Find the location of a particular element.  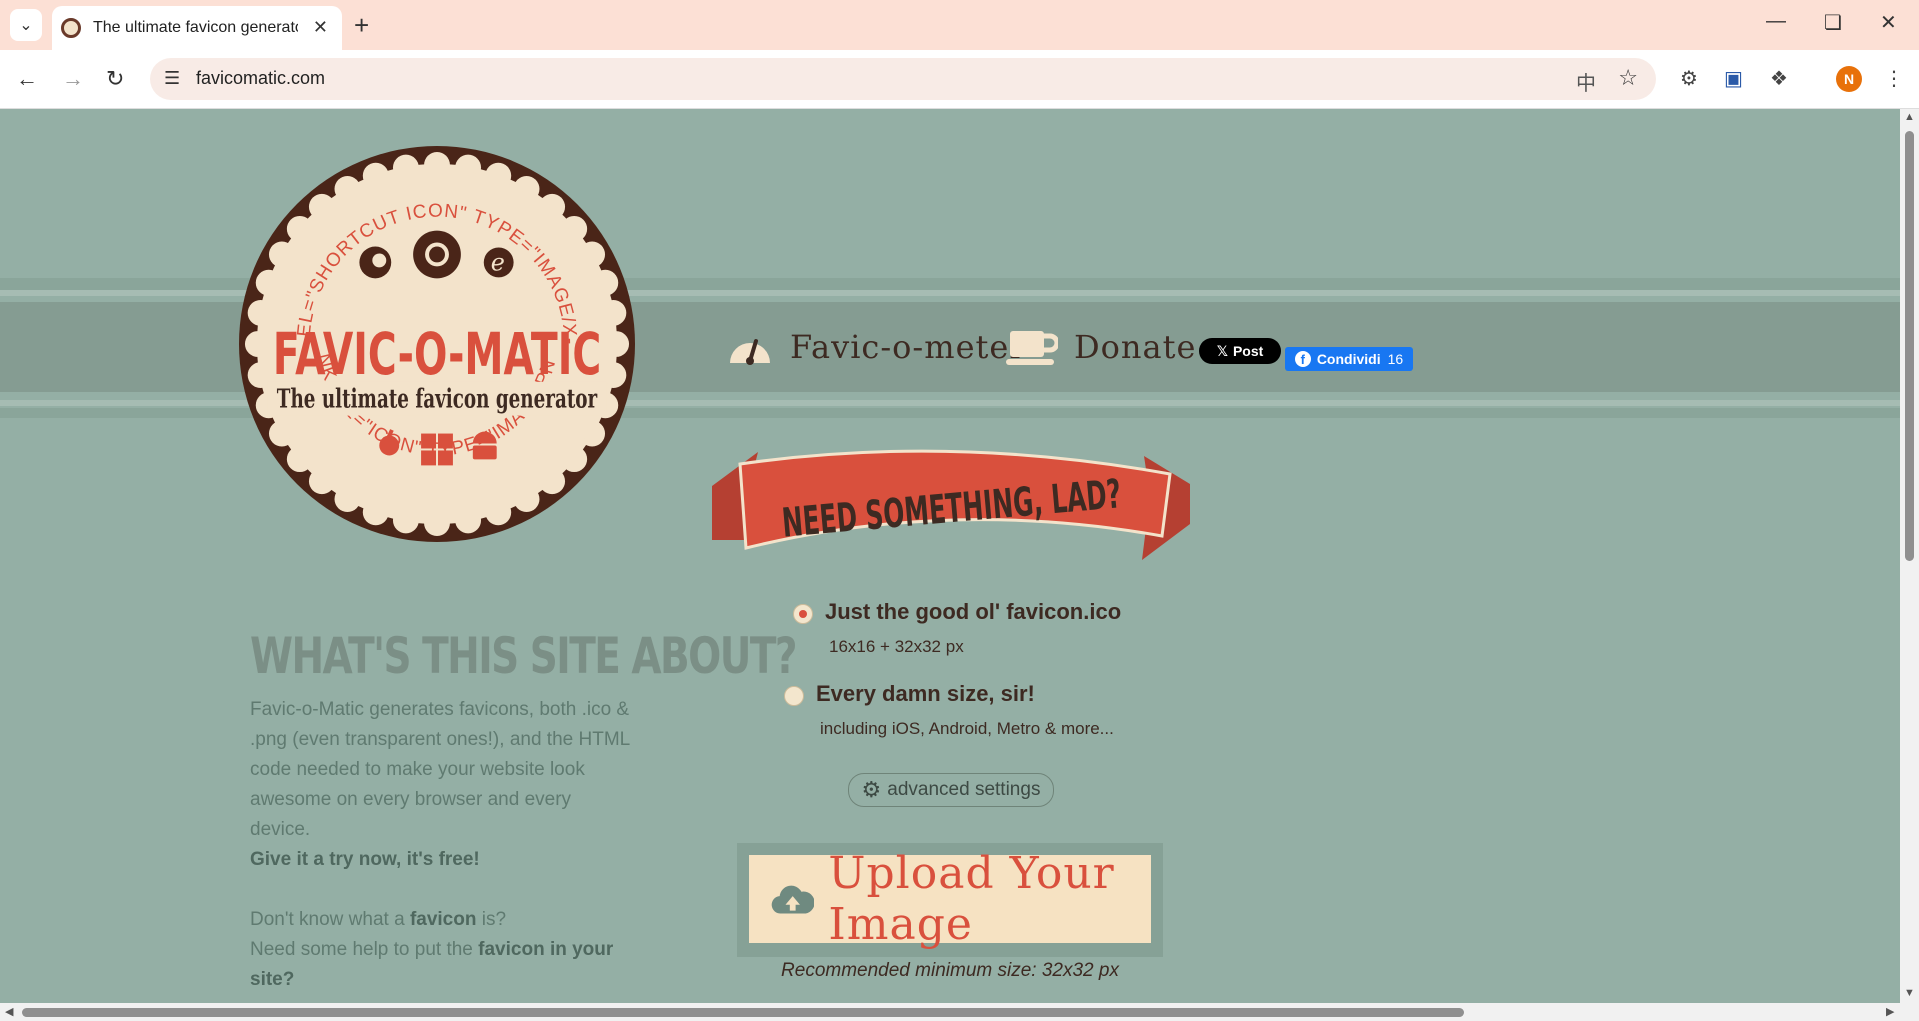

minimize-button: — is located at coordinates (1776, 21).